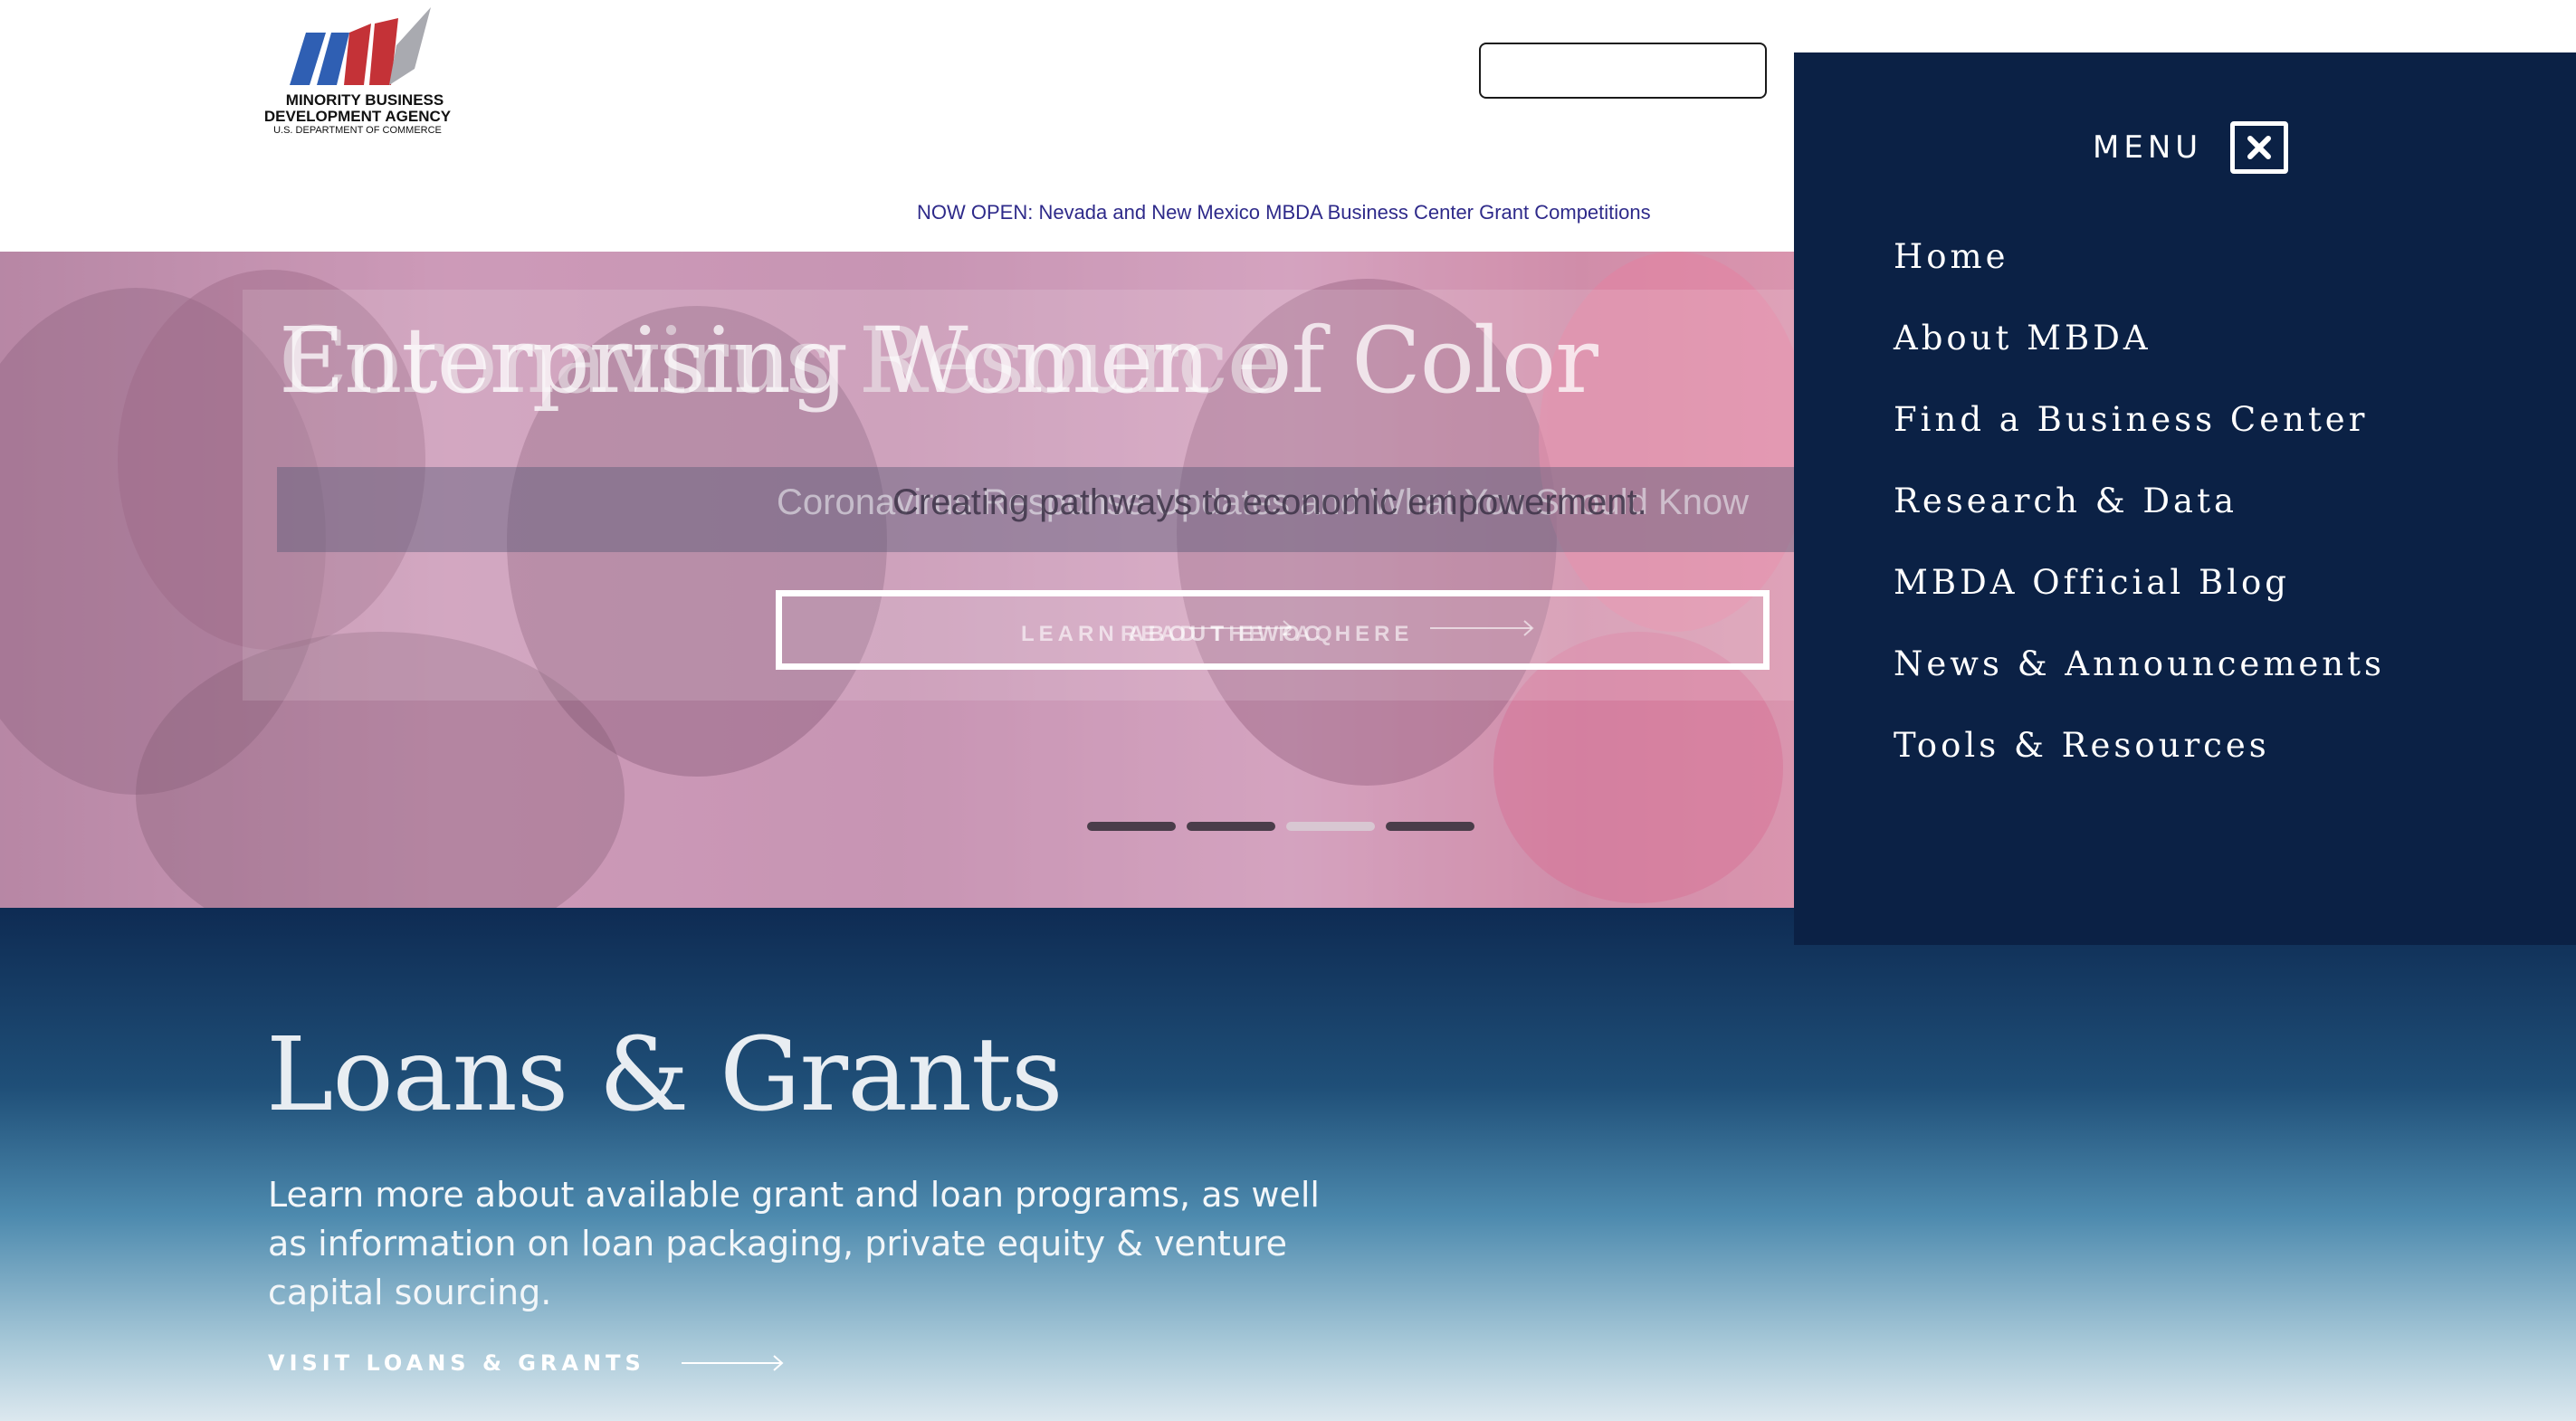  I want to click on menu-header: MENU, so click(2191, 148).